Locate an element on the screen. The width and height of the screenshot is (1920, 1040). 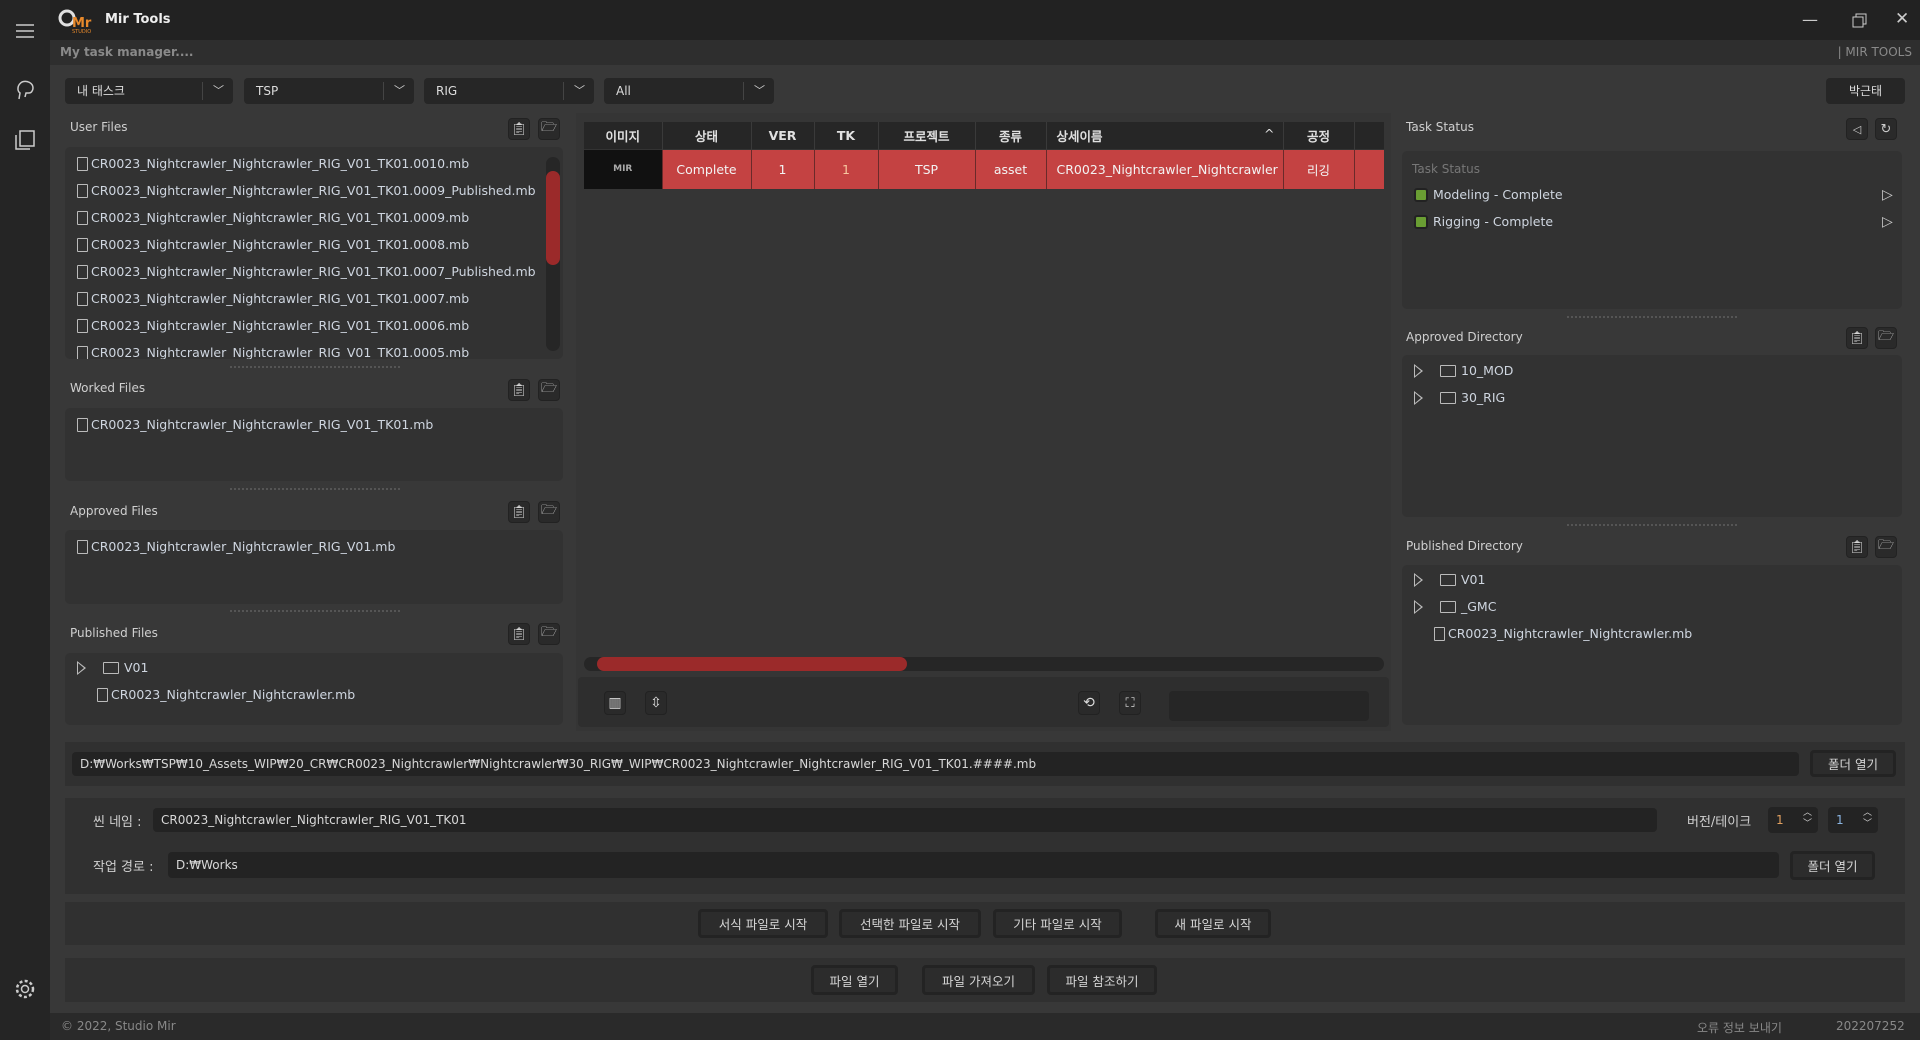
menu-icon is located at coordinates (25, 31).